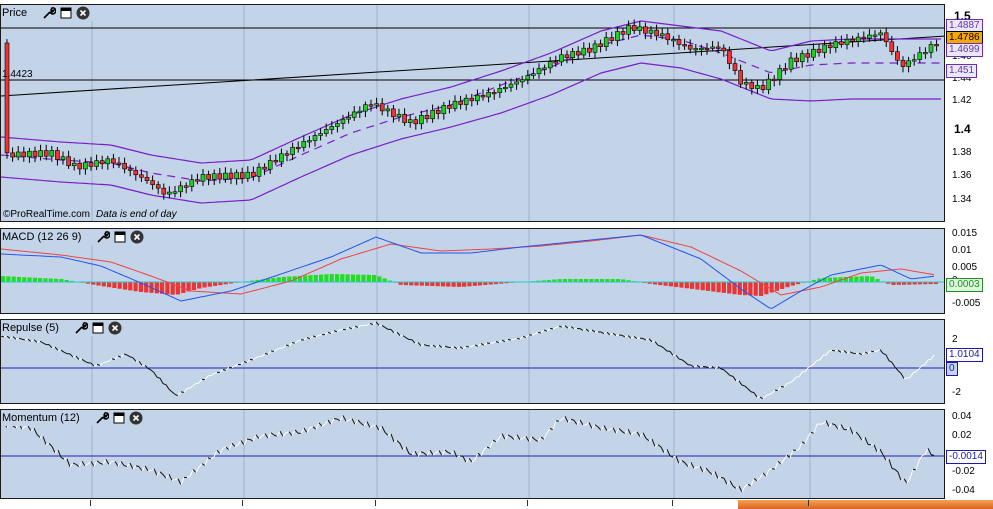 The image size is (993, 509). I want to click on macd-panel-header: MACD (12 26 9), so click(74, 237).